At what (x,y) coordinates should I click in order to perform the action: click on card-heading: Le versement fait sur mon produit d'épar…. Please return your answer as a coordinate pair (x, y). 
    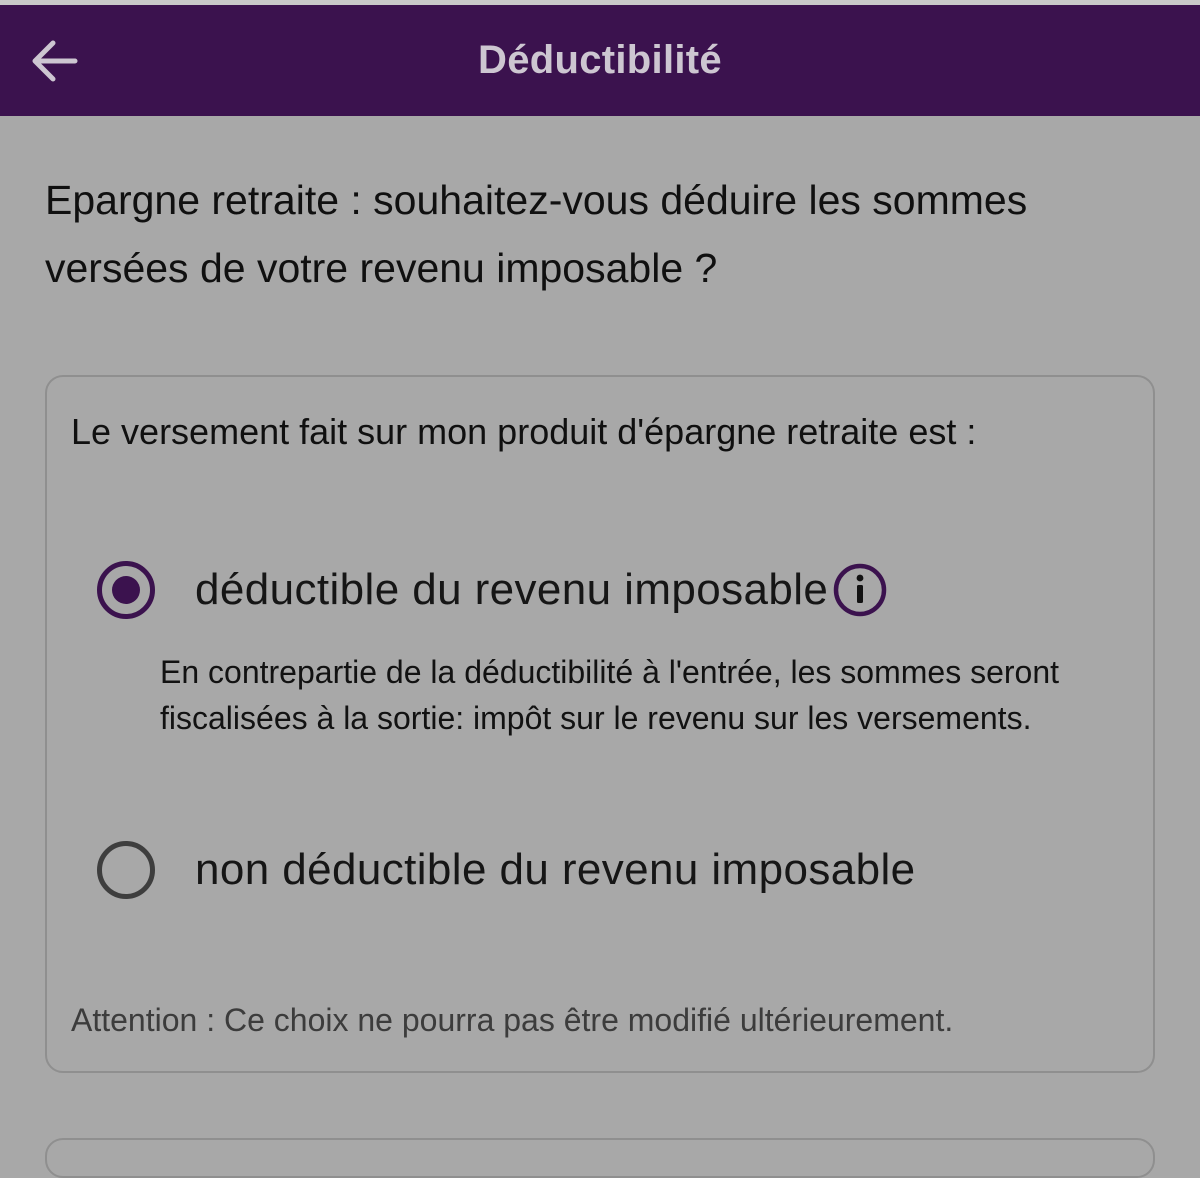
    Looking at the image, I should click on (524, 431).